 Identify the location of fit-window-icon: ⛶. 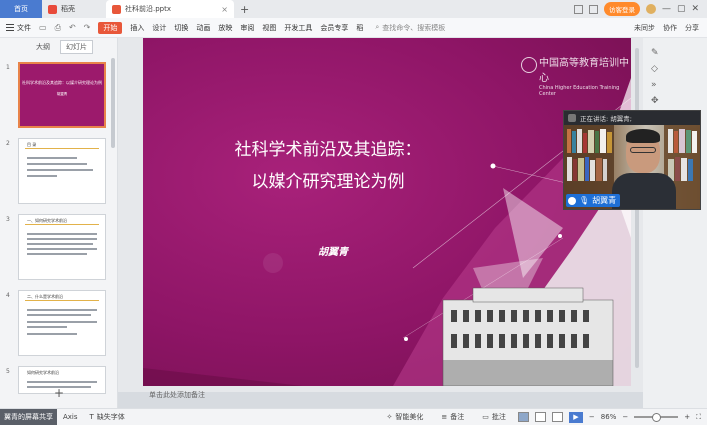
(698, 417).